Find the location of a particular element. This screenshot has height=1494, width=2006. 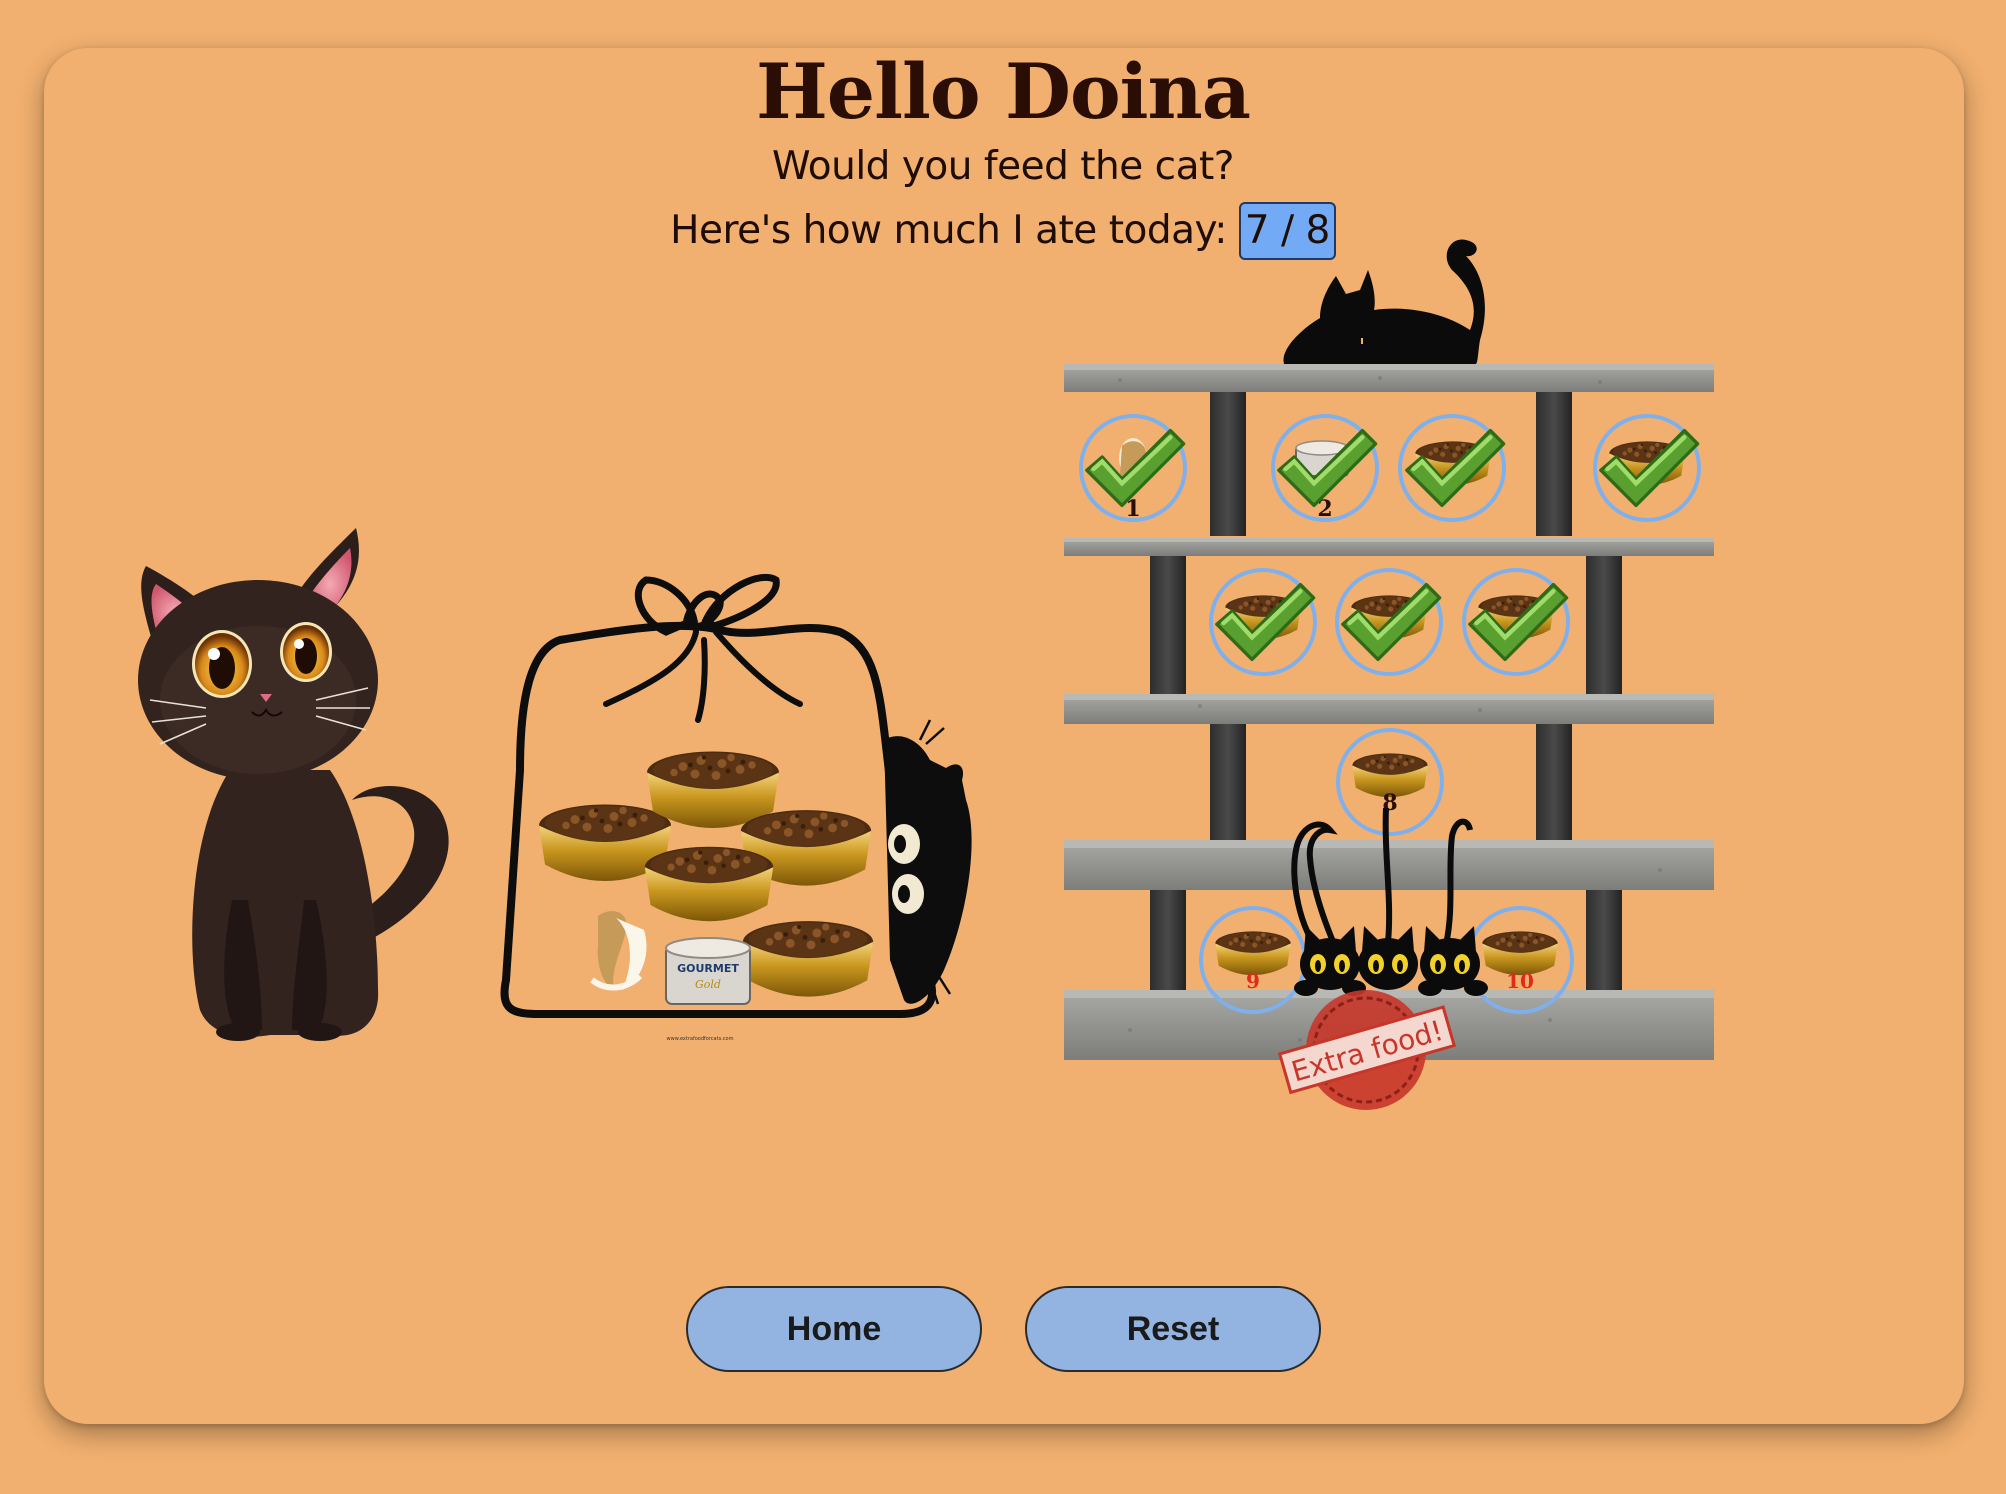

lying-cat-silhouette is located at coordinates (1384, 301).